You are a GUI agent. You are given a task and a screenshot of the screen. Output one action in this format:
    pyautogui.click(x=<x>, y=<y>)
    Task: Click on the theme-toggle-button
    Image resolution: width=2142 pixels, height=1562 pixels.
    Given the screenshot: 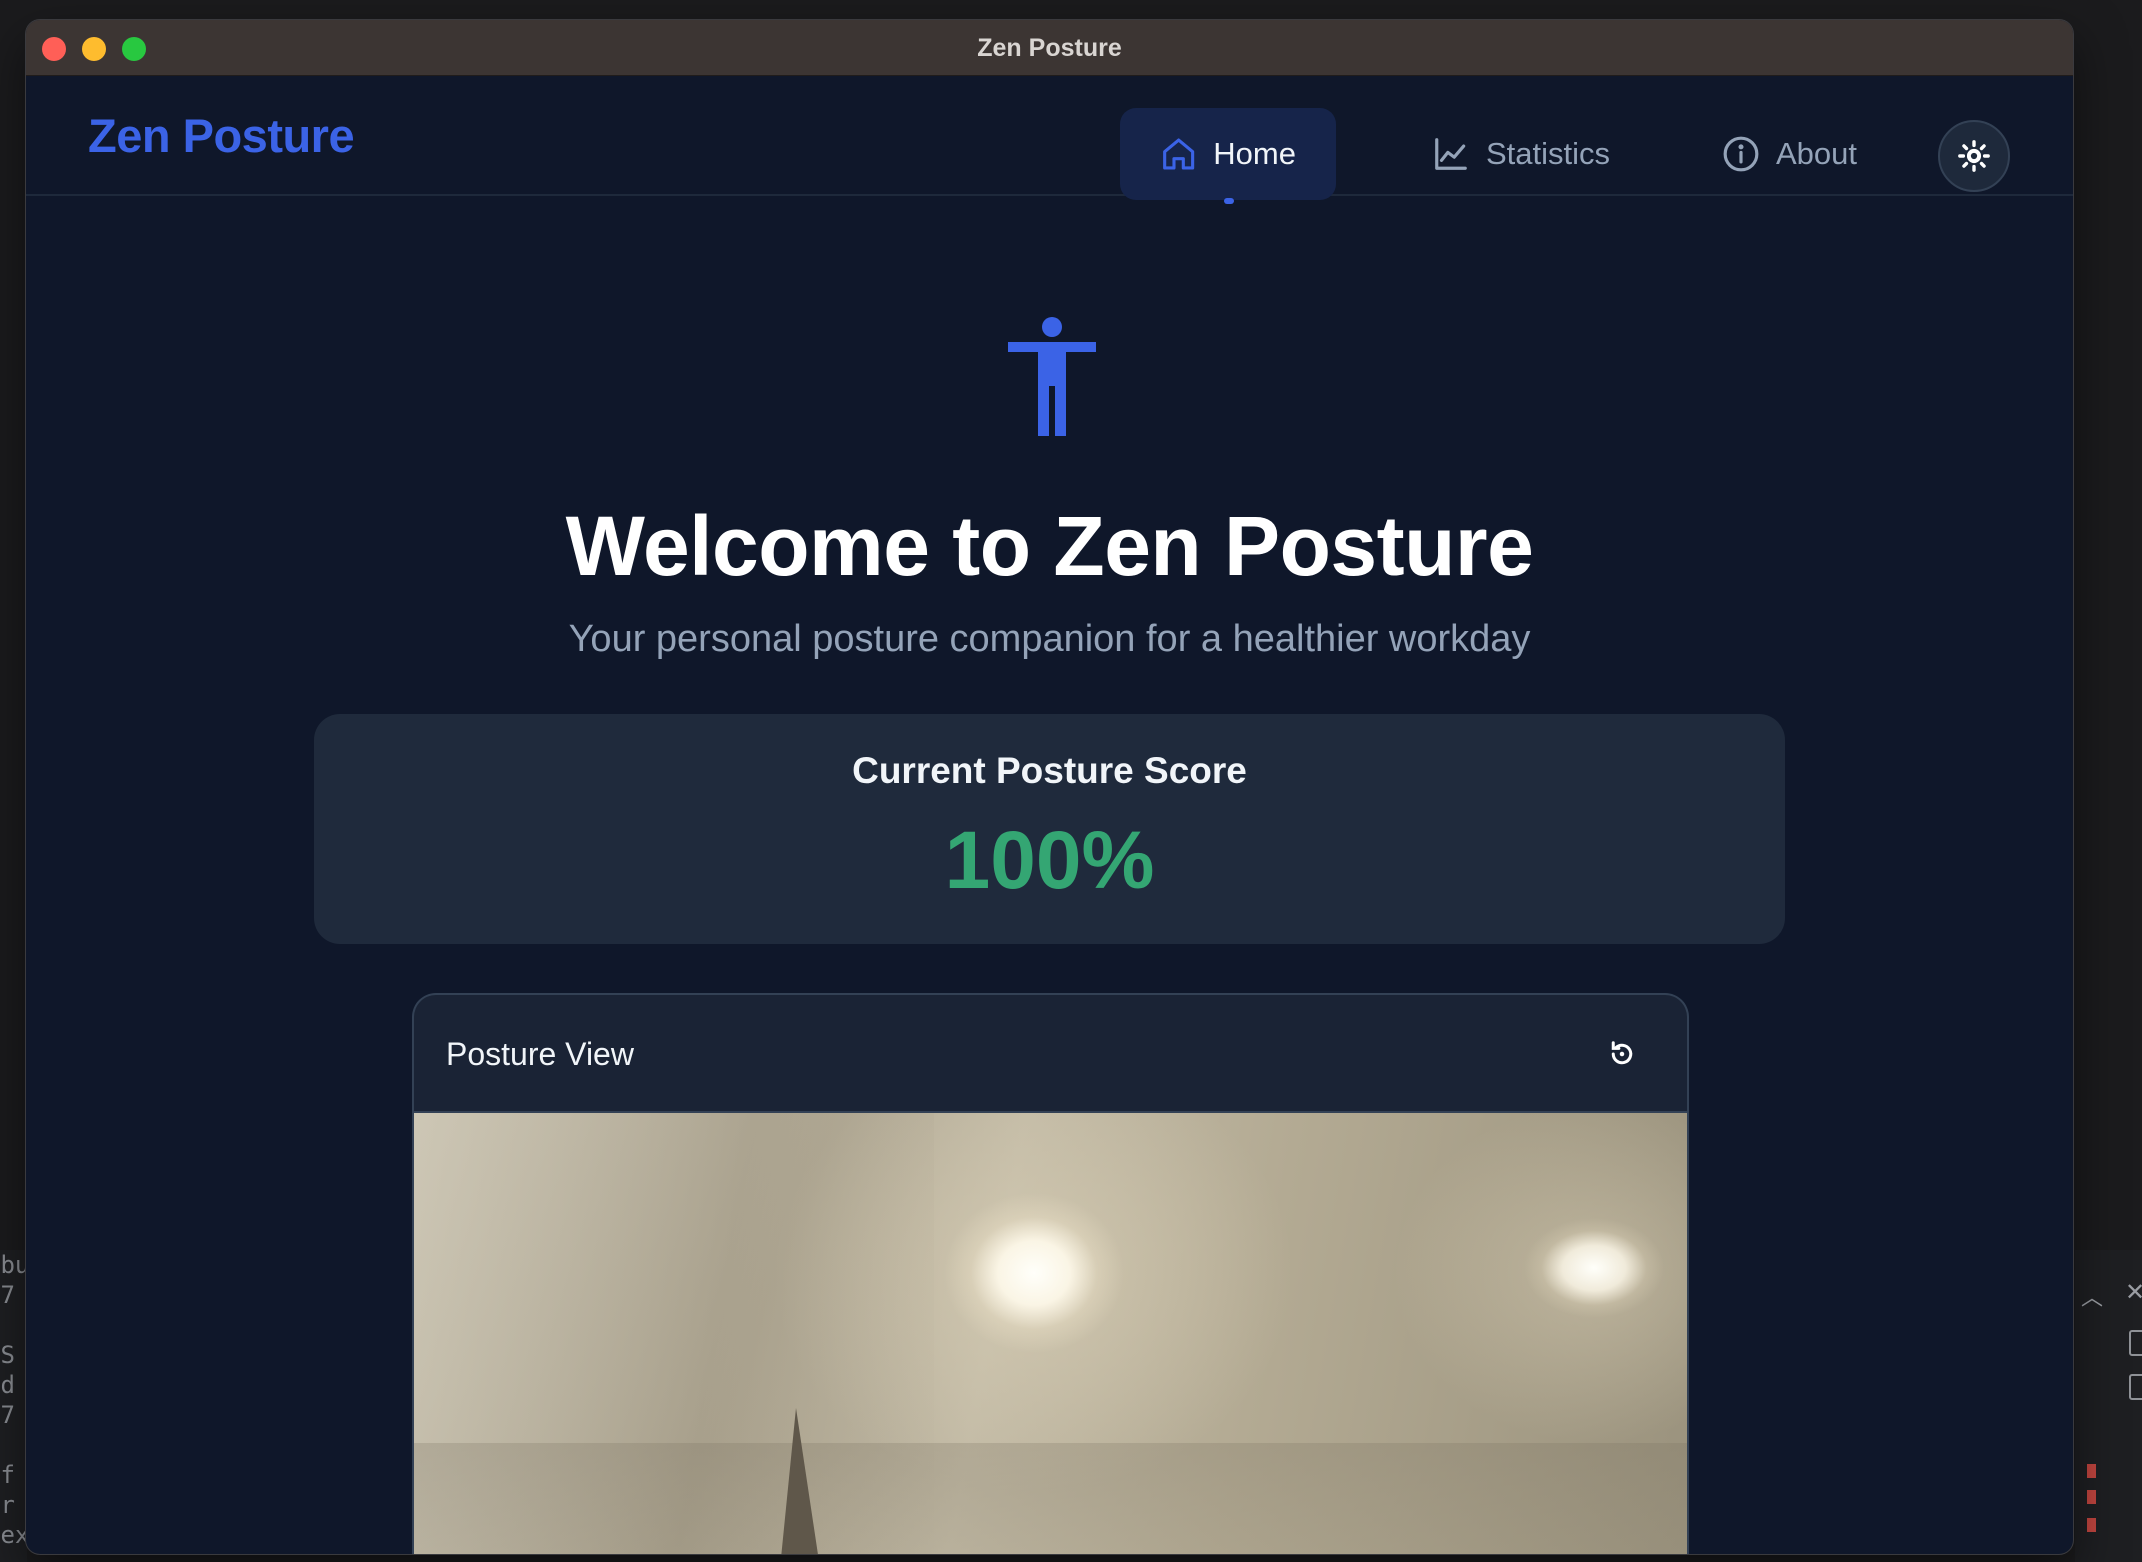 What is the action you would take?
    pyautogui.click(x=1974, y=156)
    